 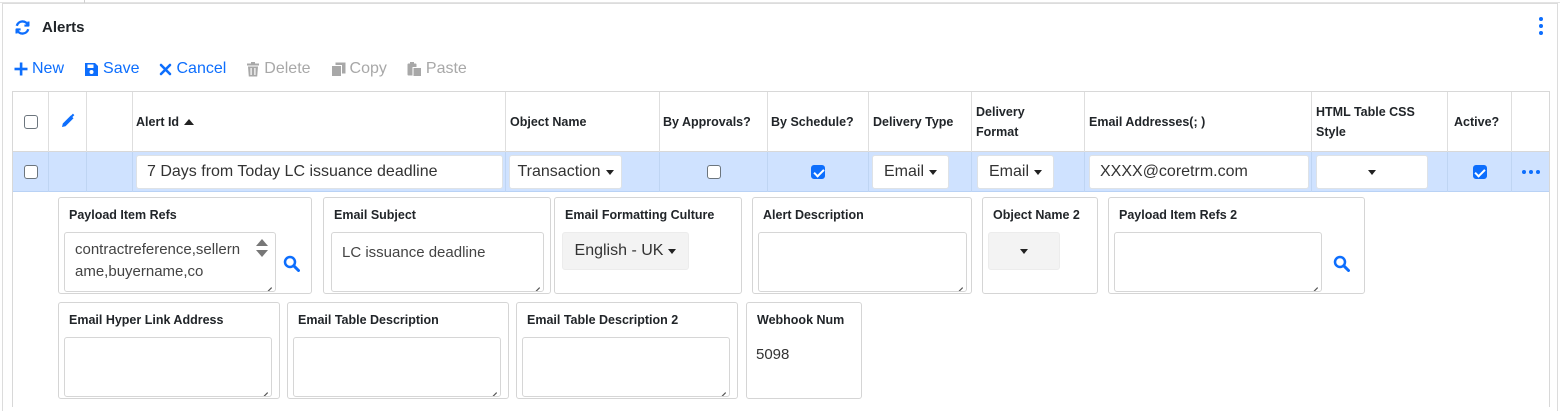 I want to click on row-select-checkbox, so click(x=31, y=172).